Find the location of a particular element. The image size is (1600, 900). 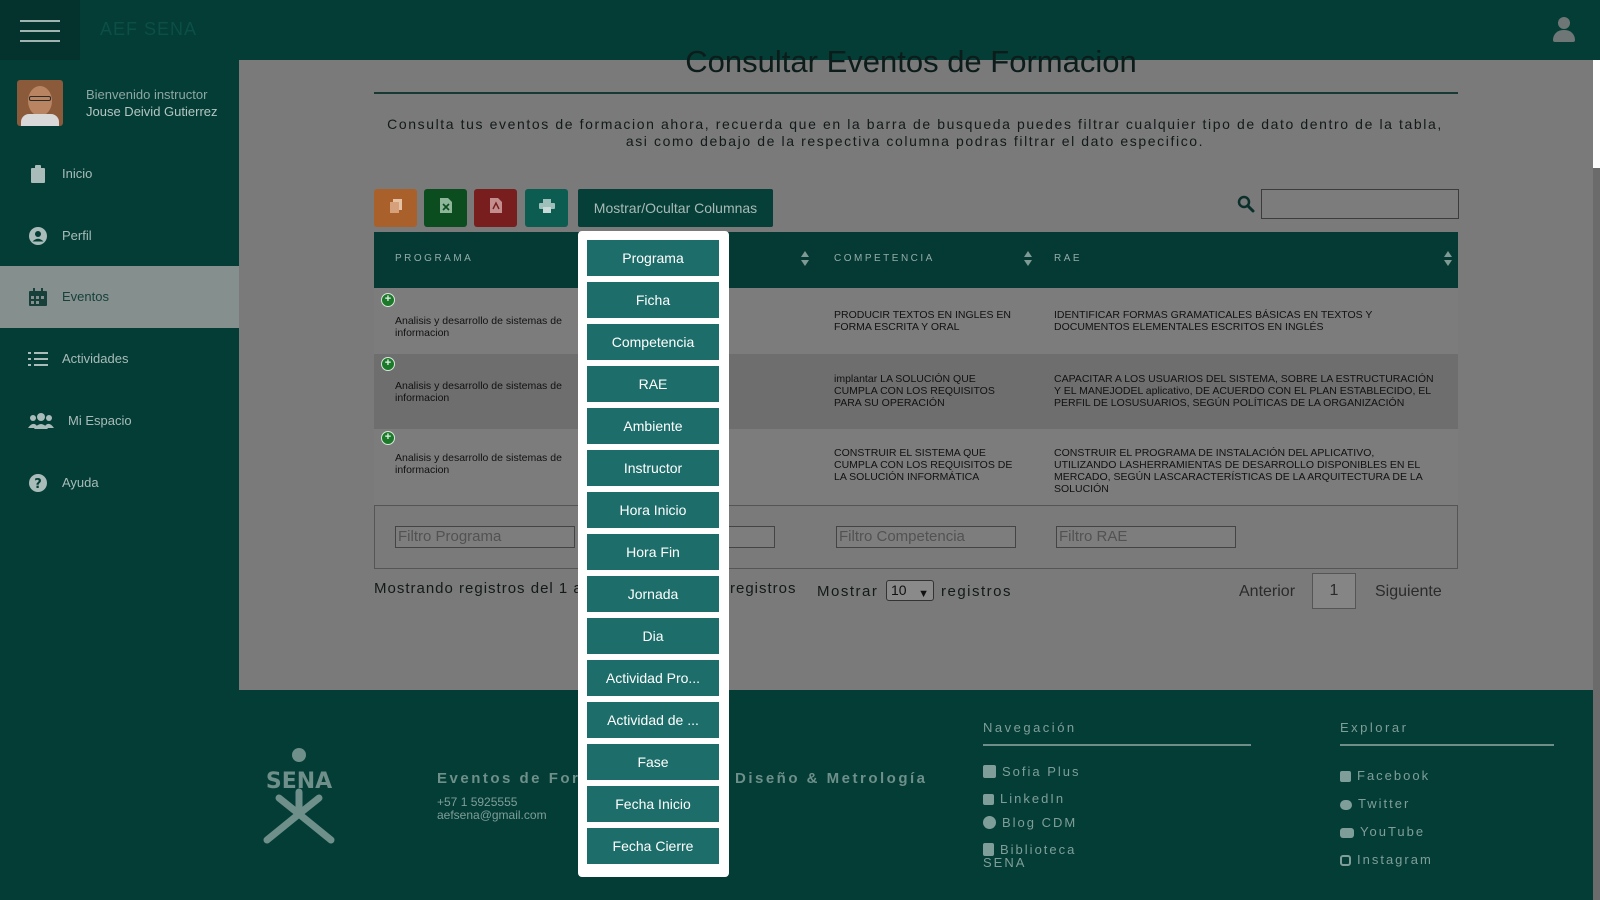

scrollbar-thumb is located at coordinates (1596, 114).